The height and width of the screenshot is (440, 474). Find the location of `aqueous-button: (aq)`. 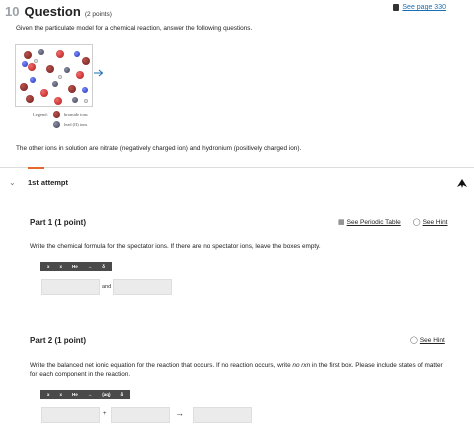

aqueous-button: (aq) is located at coordinates (106, 394).